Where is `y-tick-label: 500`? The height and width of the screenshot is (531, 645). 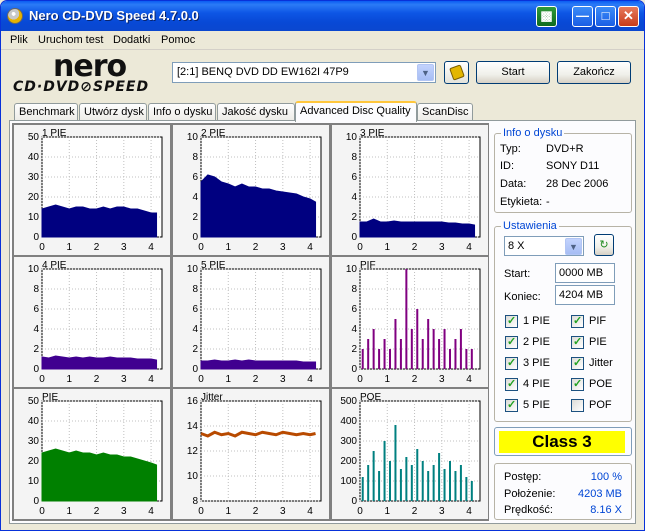 y-tick-label: 500 is located at coordinates (348, 401).